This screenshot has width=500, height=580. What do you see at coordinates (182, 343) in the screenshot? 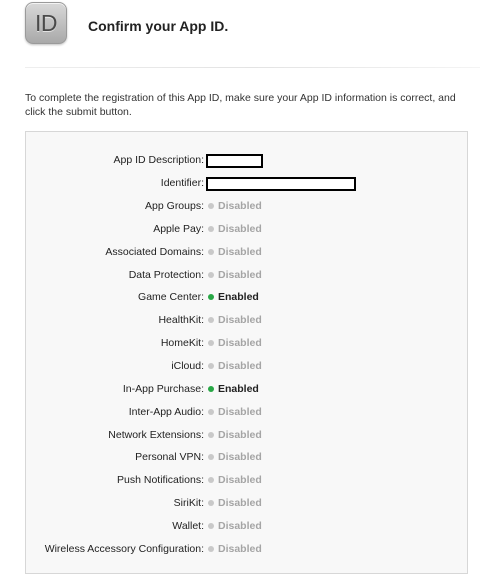
I see `capability-label: HomeKit:` at bounding box center [182, 343].